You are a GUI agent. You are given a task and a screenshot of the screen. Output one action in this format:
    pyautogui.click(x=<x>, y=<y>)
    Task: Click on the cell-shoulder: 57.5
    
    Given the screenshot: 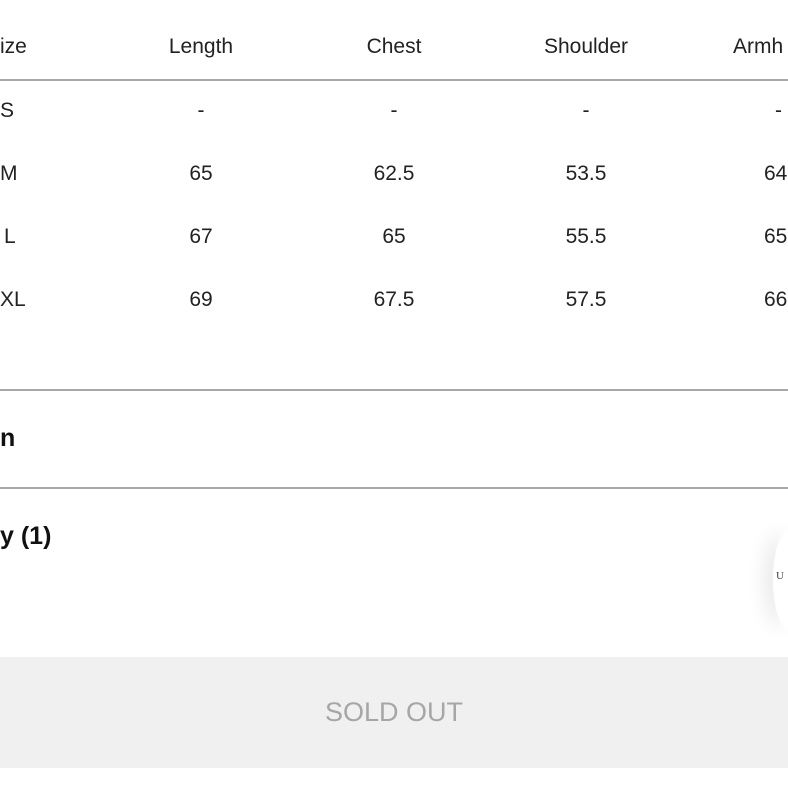 What is the action you would take?
    pyautogui.click(x=586, y=299)
    